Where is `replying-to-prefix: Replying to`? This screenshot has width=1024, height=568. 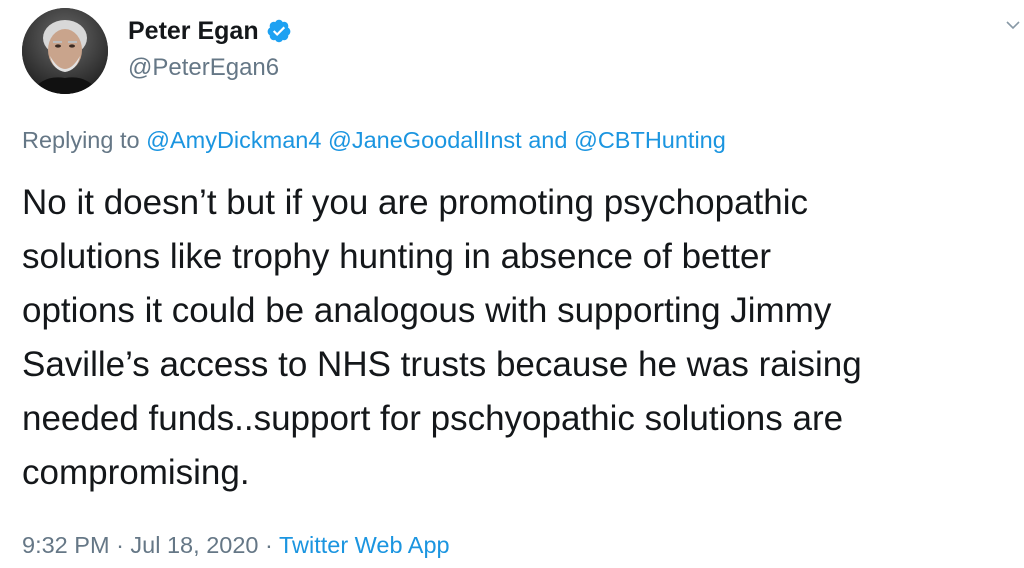 replying-to-prefix: Replying to is located at coordinates (81, 140).